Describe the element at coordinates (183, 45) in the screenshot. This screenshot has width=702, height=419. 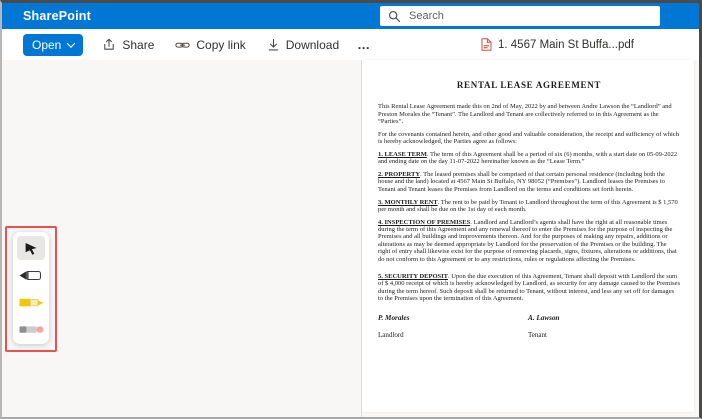
I see `link-icon` at that location.